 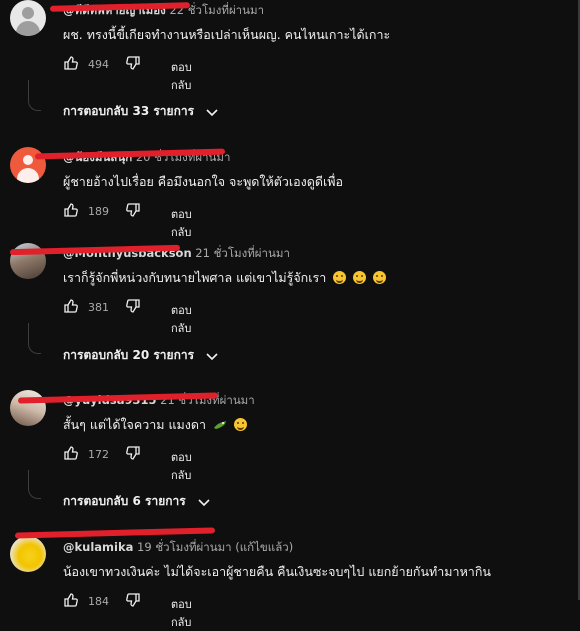 What do you see at coordinates (129, 355) in the screenshot?
I see `replies-label: การตอบกลับ 20 รายการ` at bounding box center [129, 355].